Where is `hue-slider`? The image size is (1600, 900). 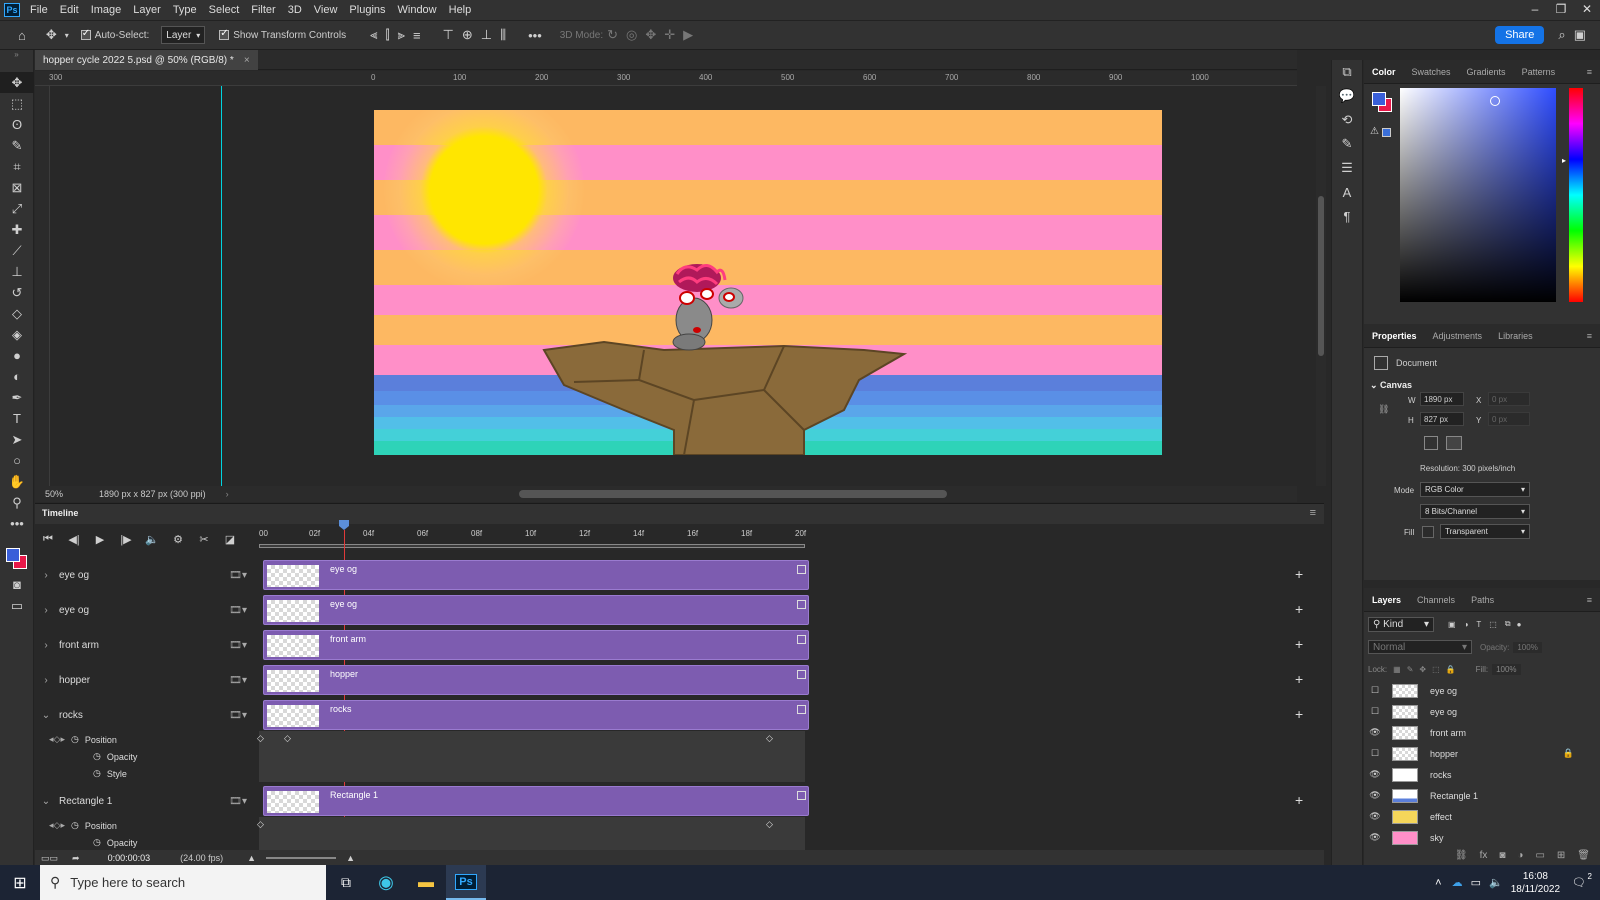
hue-slider is located at coordinates (1576, 195).